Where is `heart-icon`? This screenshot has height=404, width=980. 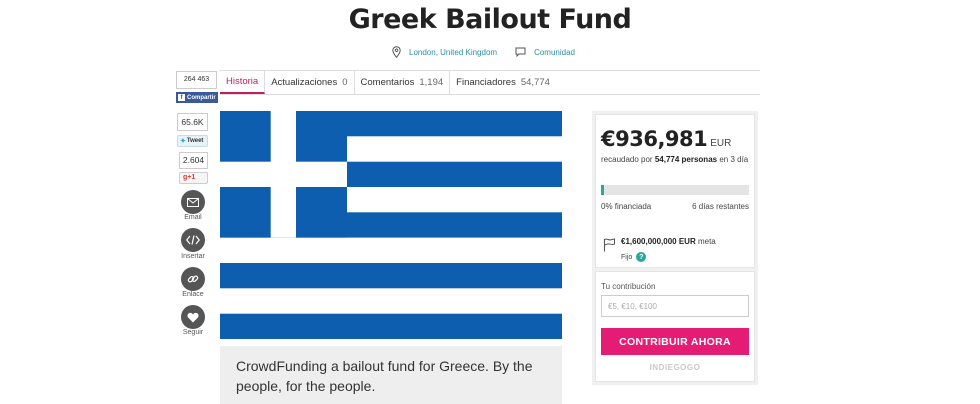 heart-icon is located at coordinates (193, 317).